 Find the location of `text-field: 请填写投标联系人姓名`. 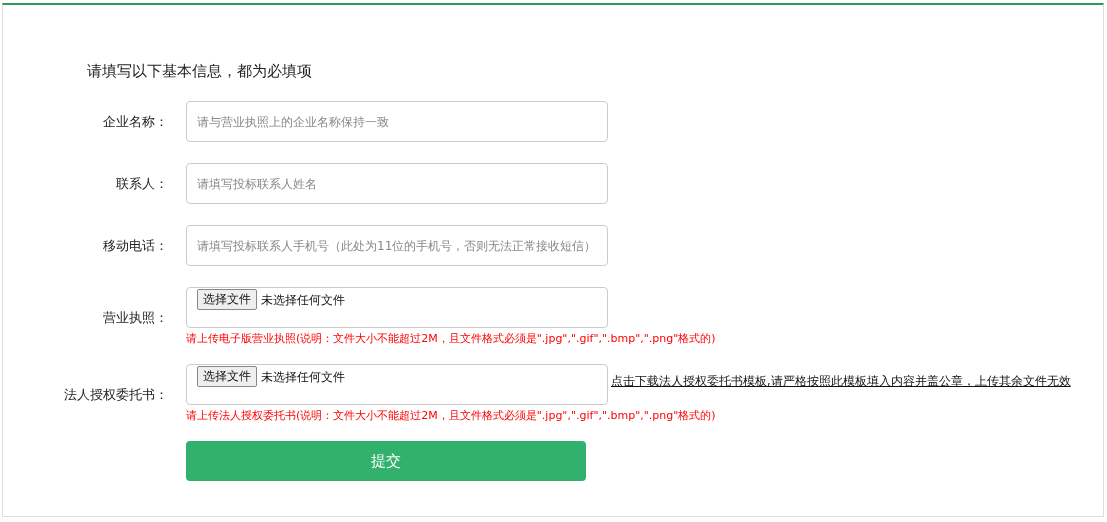

text-field: 请填写投标联系人姓名 is located at coordinates (397, 183).